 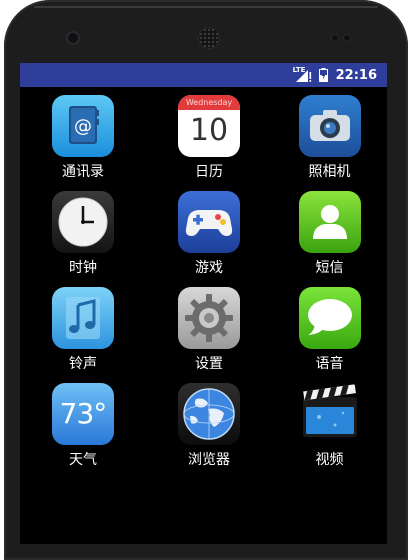 I want to click on contact-person-icon, so click(x=329, y=222).